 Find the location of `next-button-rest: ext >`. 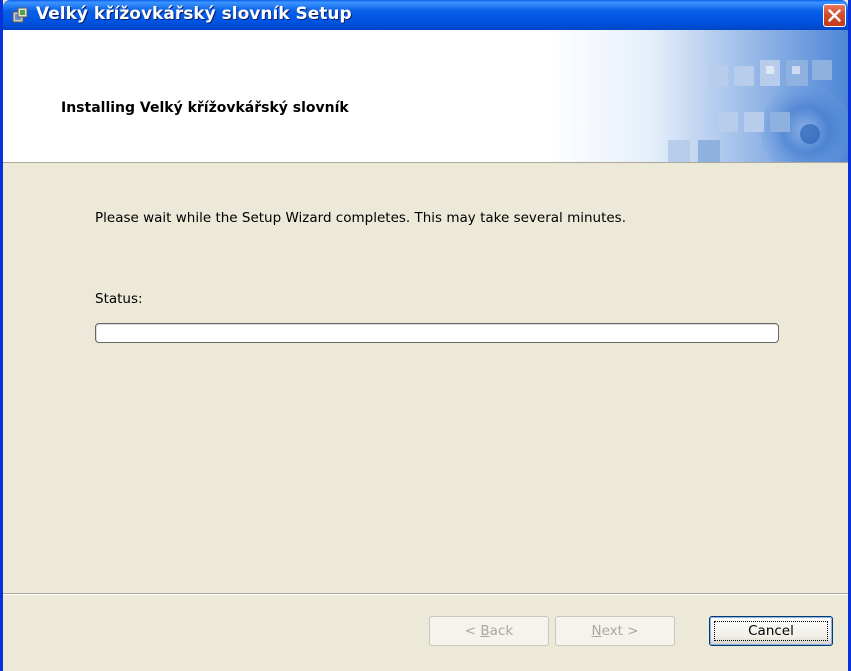

next-button-rest: ext > is located at coordinates (620, 631).